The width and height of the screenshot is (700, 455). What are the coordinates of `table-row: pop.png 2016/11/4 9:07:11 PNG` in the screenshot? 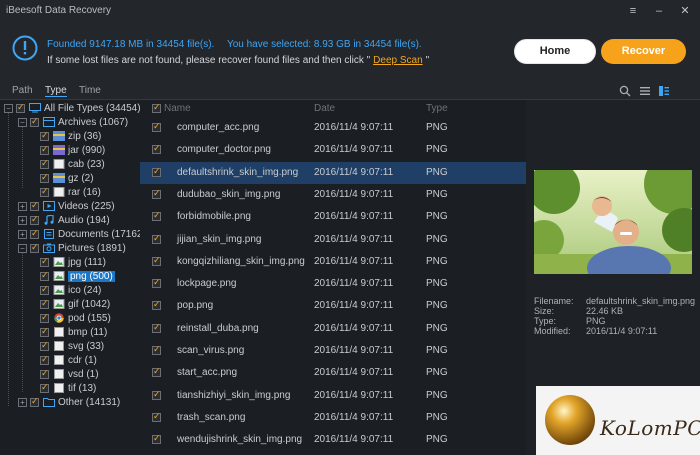 It's located at (333, 306).